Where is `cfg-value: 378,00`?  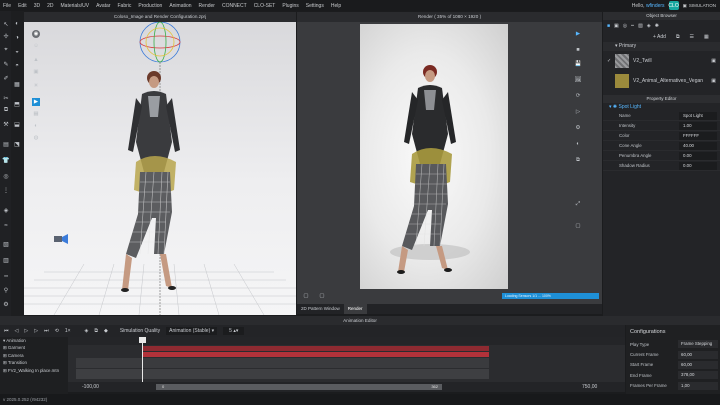 cfg-value: 378,00 is located at coordinates (698, 375).